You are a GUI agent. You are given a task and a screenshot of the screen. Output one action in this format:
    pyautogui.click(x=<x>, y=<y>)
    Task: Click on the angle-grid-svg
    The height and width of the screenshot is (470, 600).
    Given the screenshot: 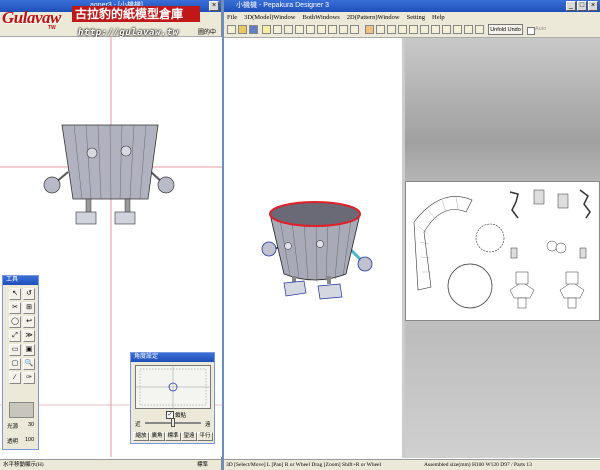 What is the action you would take?
    pyautogui.click(x=173, y=387)
    